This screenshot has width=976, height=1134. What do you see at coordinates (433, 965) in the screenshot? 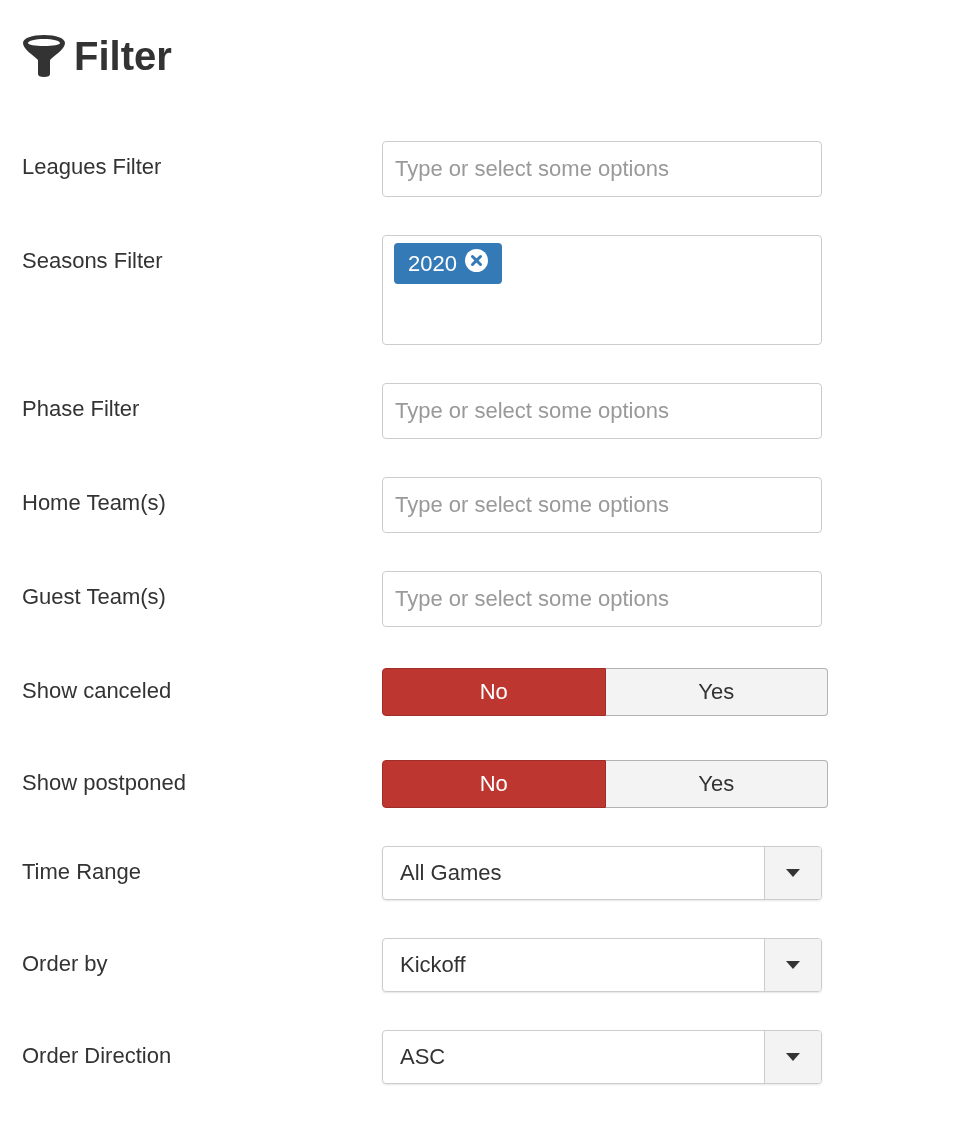
I see `select-value: Kickoff` at bounding box center [433, 965].